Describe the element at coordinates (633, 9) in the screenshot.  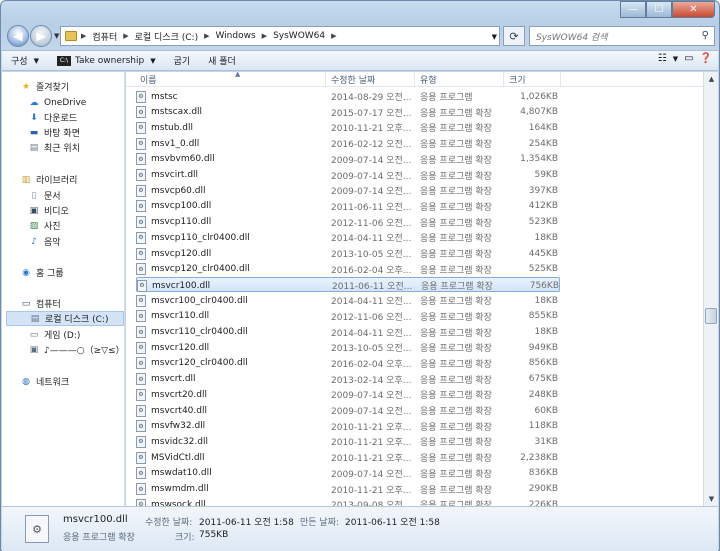
I see `minimize-button: —` at that location.